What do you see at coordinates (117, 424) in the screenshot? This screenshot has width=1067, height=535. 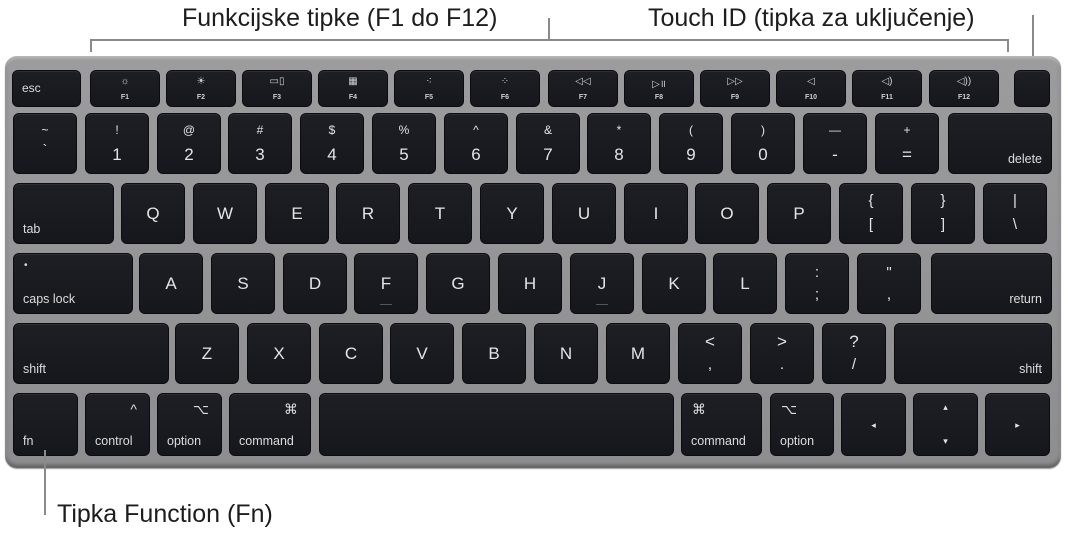 I see `control-key: ^ control` at bounding box center [117, 424].